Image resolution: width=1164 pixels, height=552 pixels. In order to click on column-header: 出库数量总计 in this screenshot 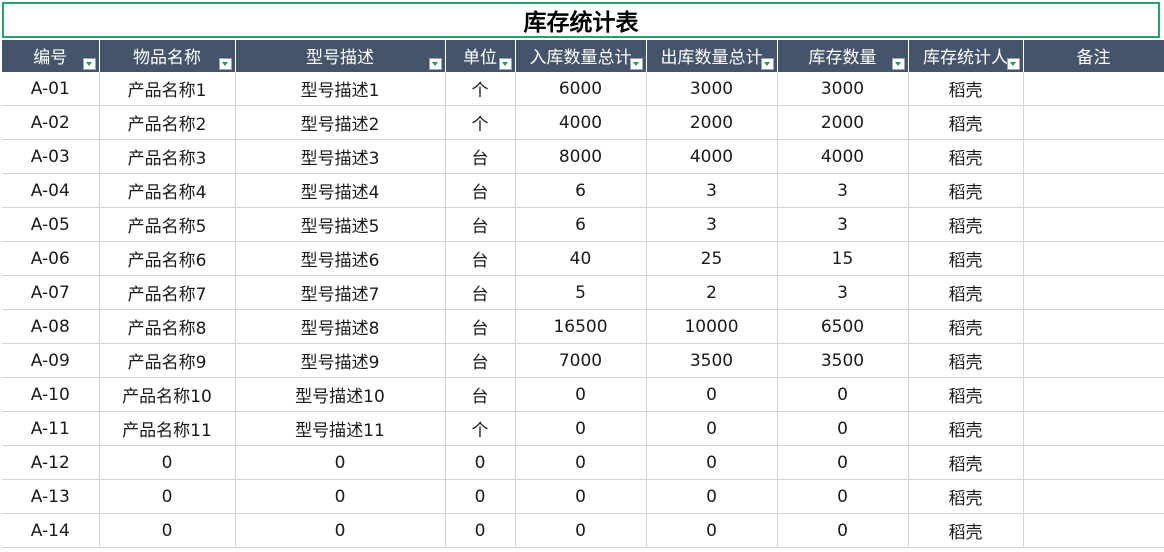, I will do `click(712, 56)`.